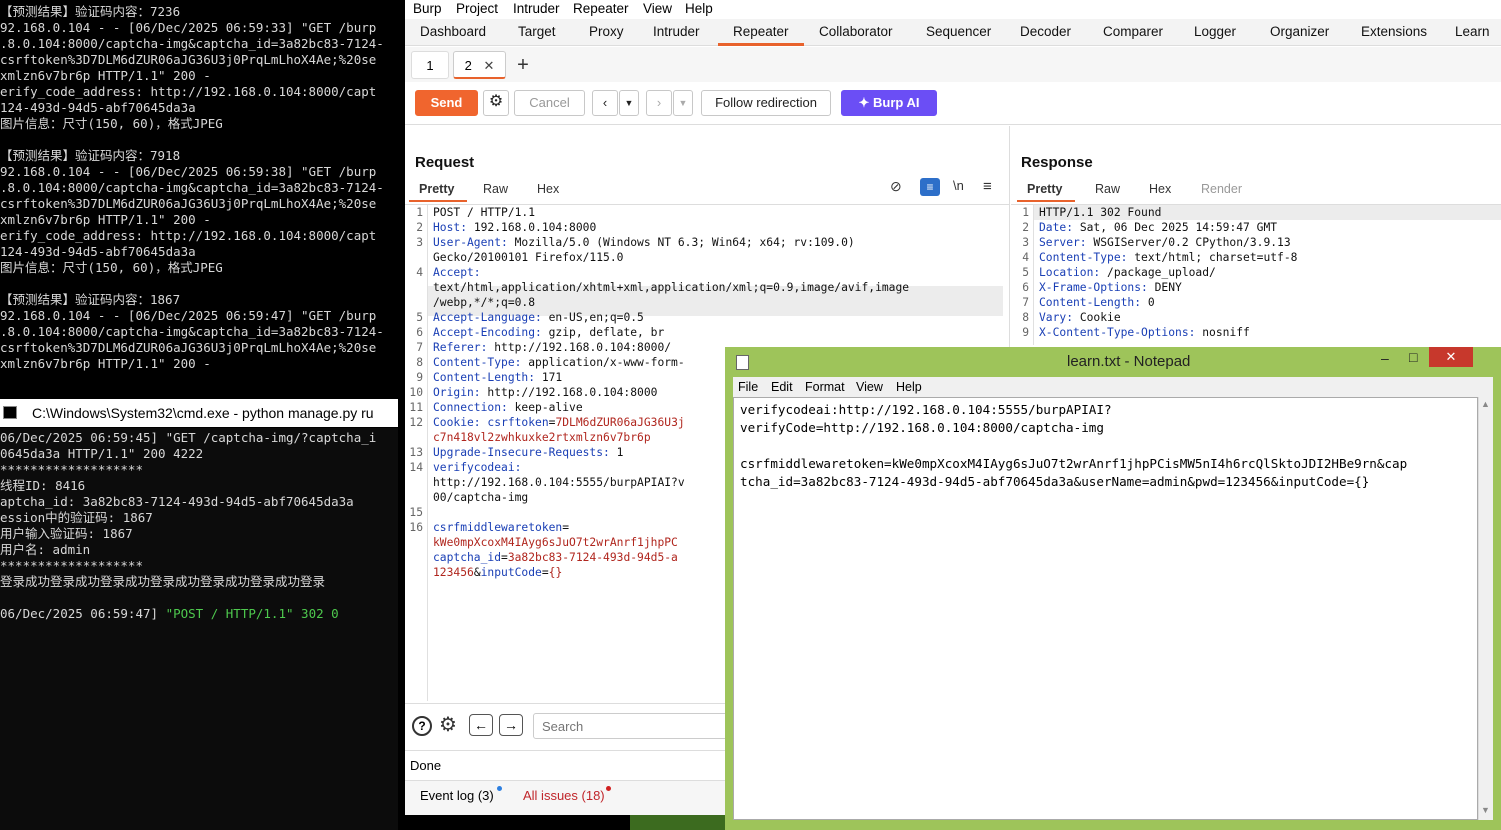  What do you see at coordinates (66, 533) in the screenshot?
I see `terminal-line: 用户输入验证码: 1867` at bounding box center [66, 533].